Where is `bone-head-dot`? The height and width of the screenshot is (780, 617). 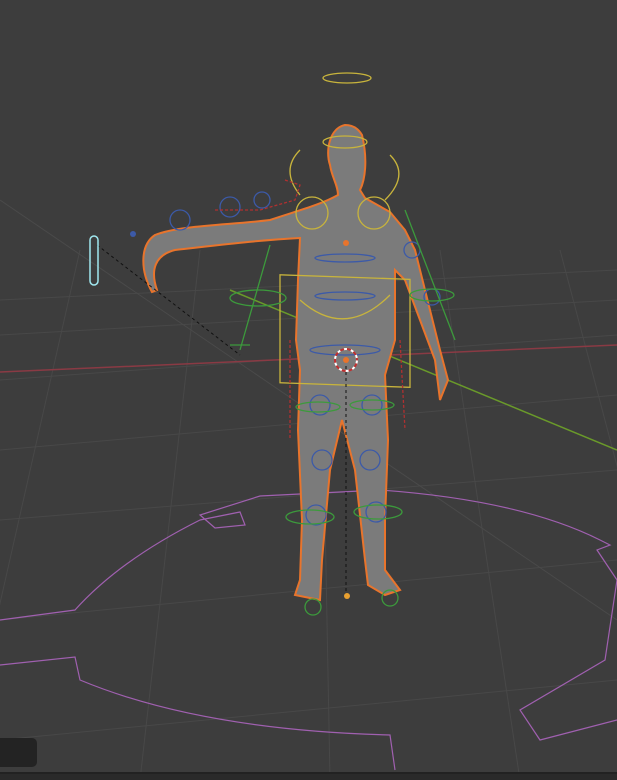 bone-head-dot is located at coordinates (346, 243).